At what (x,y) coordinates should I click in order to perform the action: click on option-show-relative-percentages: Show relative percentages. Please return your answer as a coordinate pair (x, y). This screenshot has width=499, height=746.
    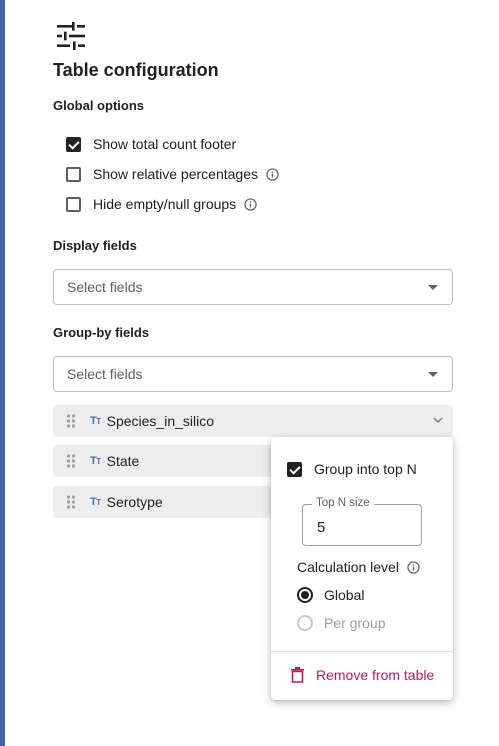
    Looking at the image, I should click on (172, 174).